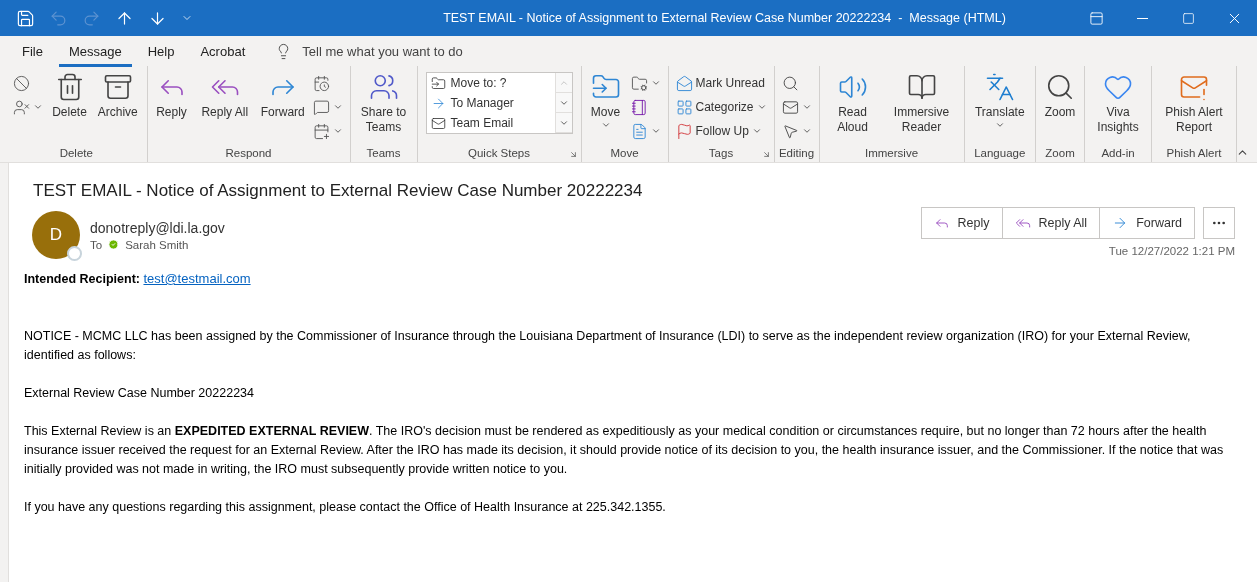 The width and height of the screenshot is (1257, 582). Describe the element at coordinates (1118, 103) in the screenshot. I see `ribbon-button: Viva Insights` at that location.